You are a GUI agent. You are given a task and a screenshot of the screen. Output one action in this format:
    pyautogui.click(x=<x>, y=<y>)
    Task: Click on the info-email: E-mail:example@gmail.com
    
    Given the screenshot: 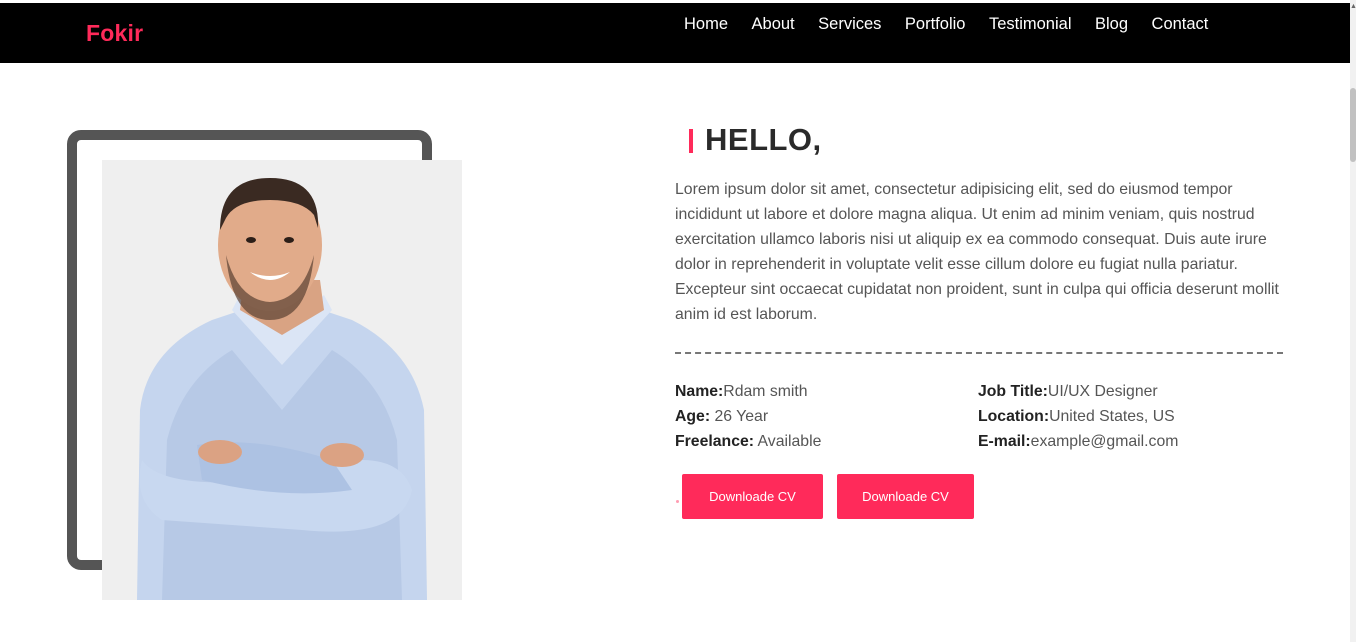 What is the action you would take?
    pyautogui.click(x=1078, y=441)
    